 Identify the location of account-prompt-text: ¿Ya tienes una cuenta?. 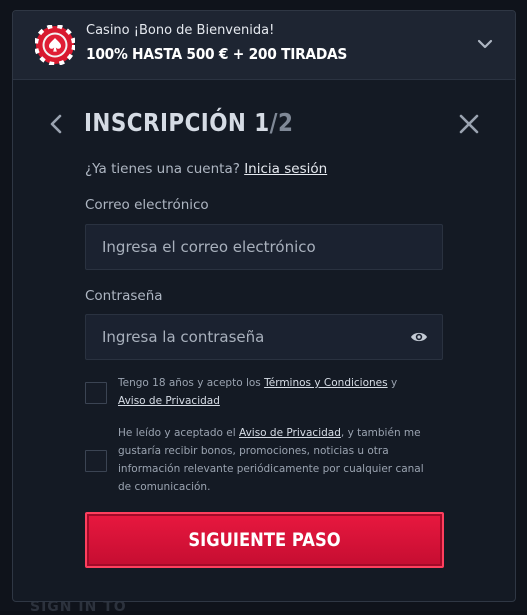
(162, 169).